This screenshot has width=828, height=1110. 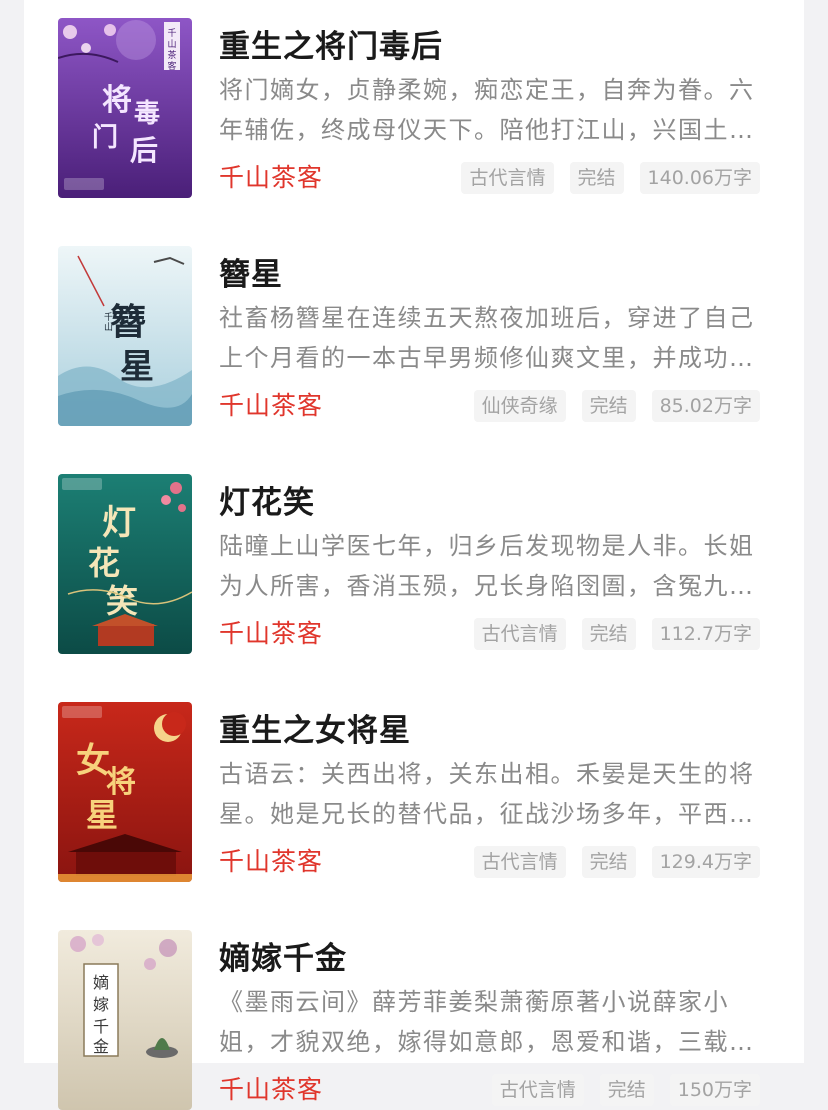 What do you see at coordinates (171, 55) in the screenshot?
I see `svg-text: 茶` at bounding box center [171, 55].